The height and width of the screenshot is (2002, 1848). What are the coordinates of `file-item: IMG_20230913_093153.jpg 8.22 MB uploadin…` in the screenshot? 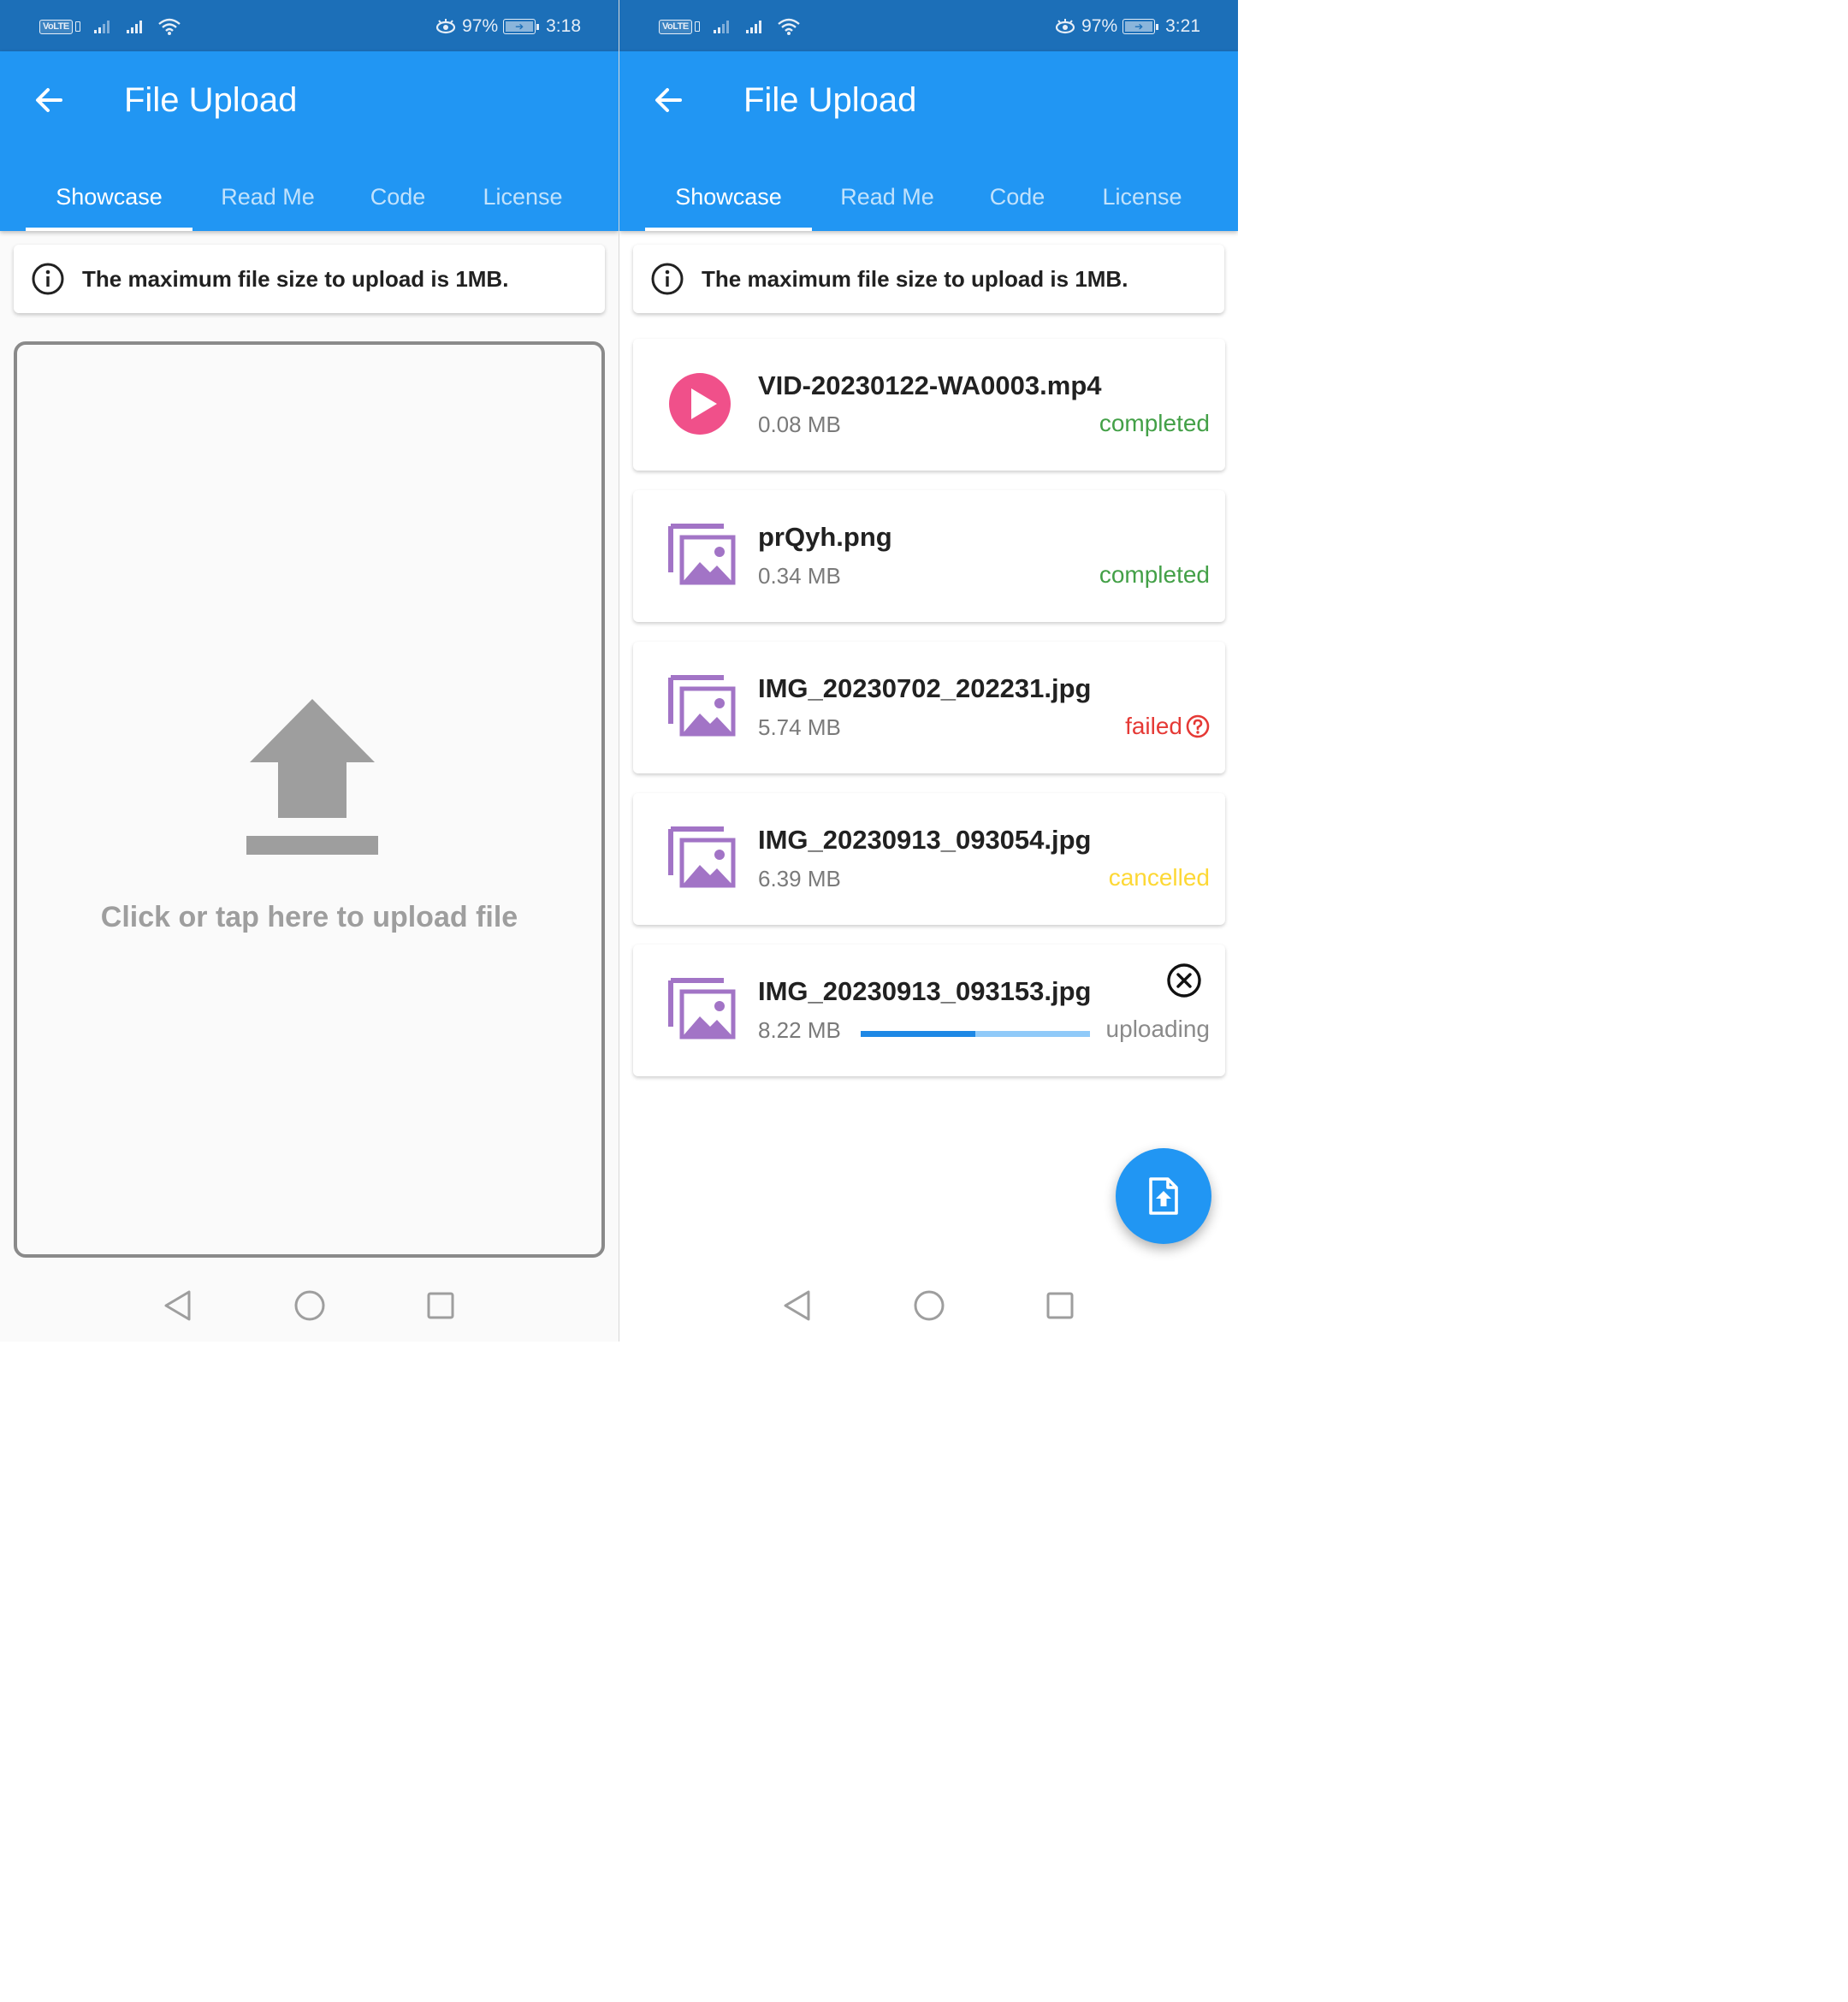 It's located at (929, 1010).